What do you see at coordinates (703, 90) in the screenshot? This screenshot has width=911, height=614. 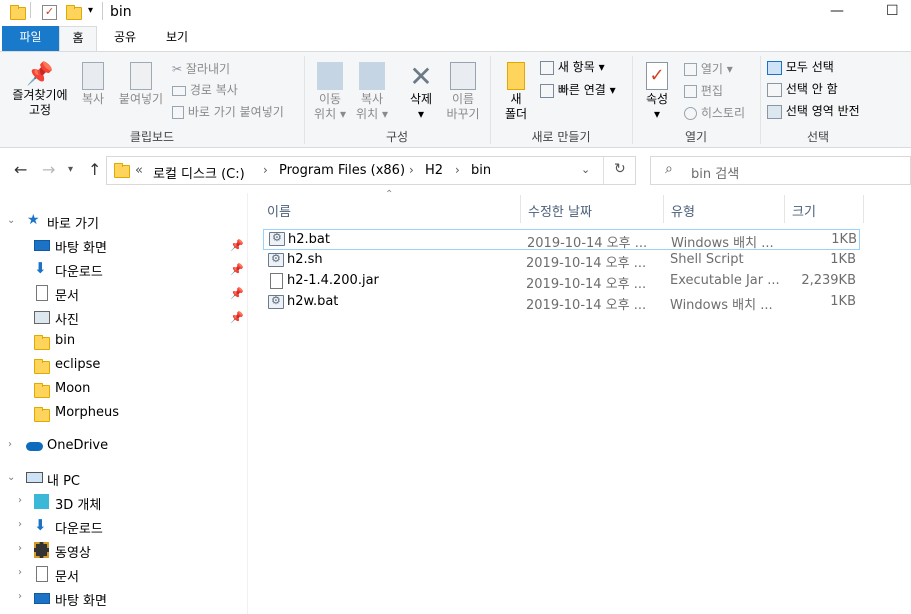 I see `edit-button: 편집` at bounding box center [703, 90].